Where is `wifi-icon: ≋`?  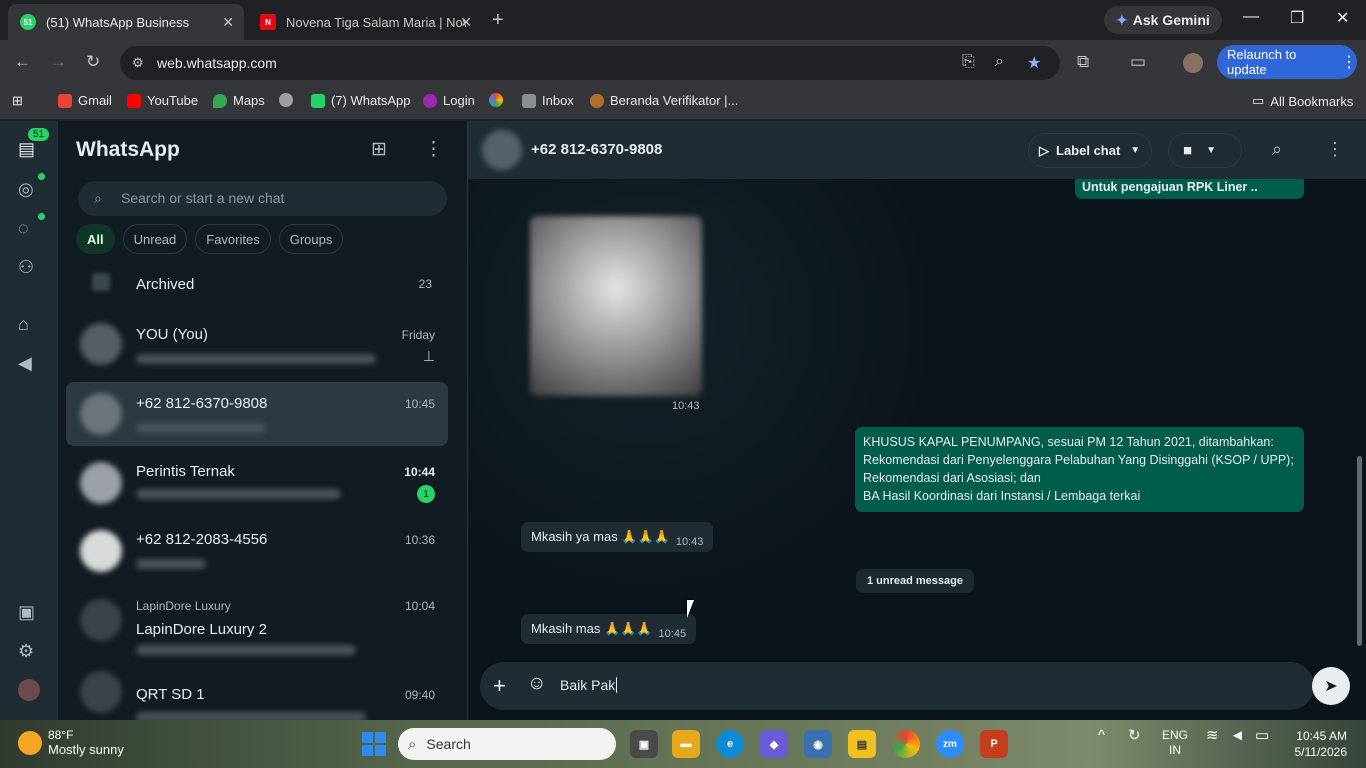
wifi-icon: ≋ is located at coordinates (1212, 736).